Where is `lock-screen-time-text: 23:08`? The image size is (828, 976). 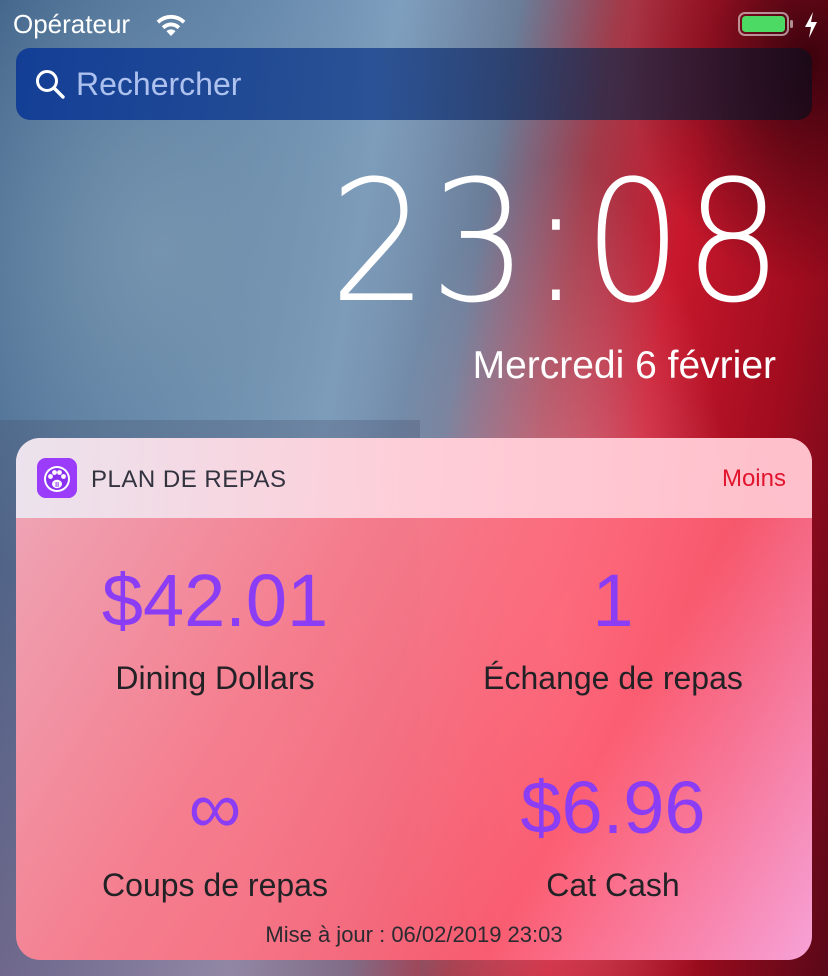
lock-screen-time-text: 23:08 is located at coordinates (556, 242).